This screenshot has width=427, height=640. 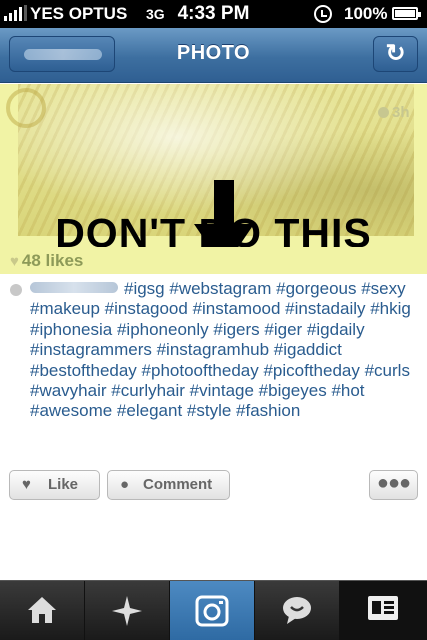 I want to click on like-label: Like, so click(x=63, y=484).